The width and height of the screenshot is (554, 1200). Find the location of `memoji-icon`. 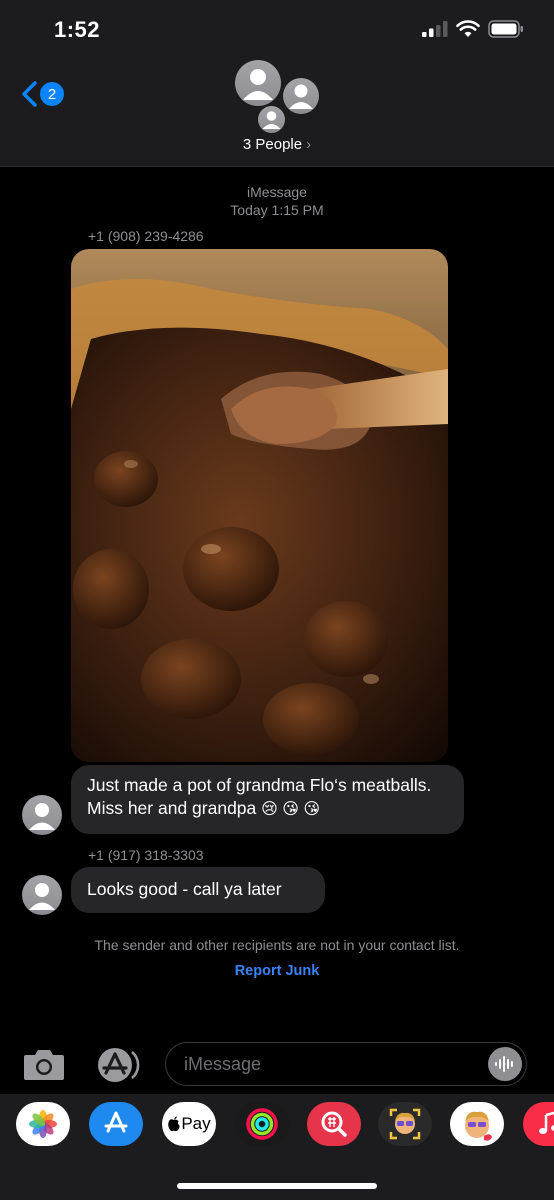

memoji-icon is located at coordinates (405, 1124).